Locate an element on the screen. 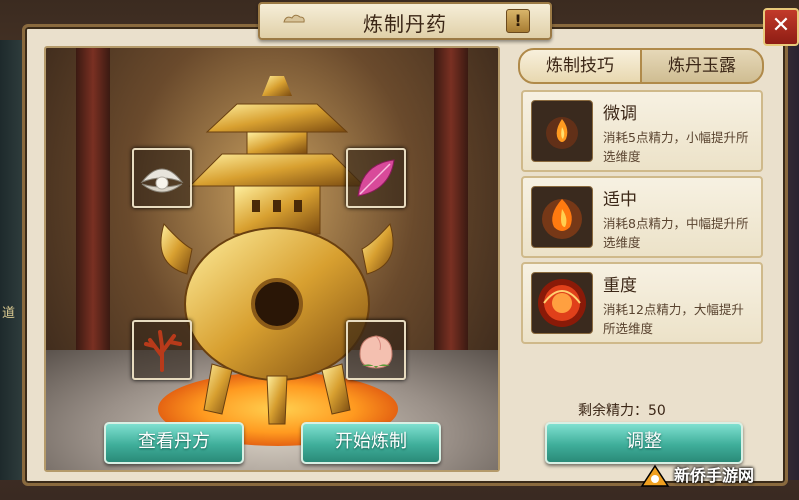  title-plate: 炼制丹药 ! is located at coordinates (405, 21).